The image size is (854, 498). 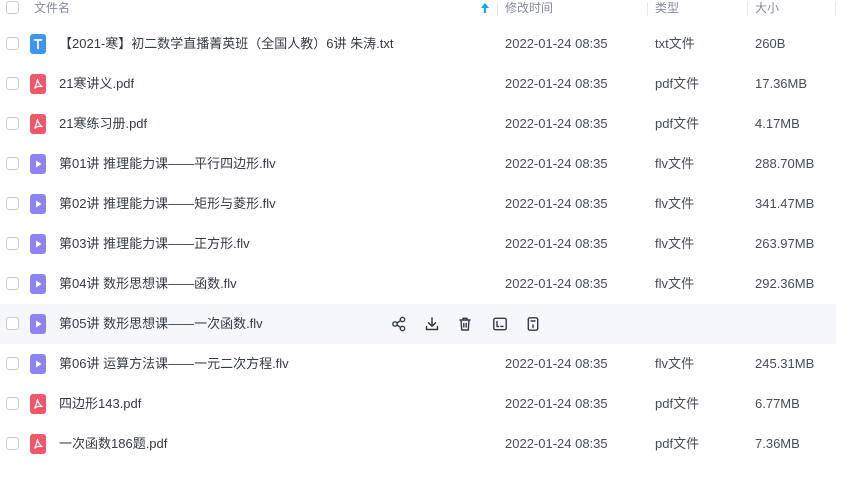 What do you see at coordinates (52, 10) in the screenshot?
I see `column-header-name: 文件名` at bounding box center [52, 10].